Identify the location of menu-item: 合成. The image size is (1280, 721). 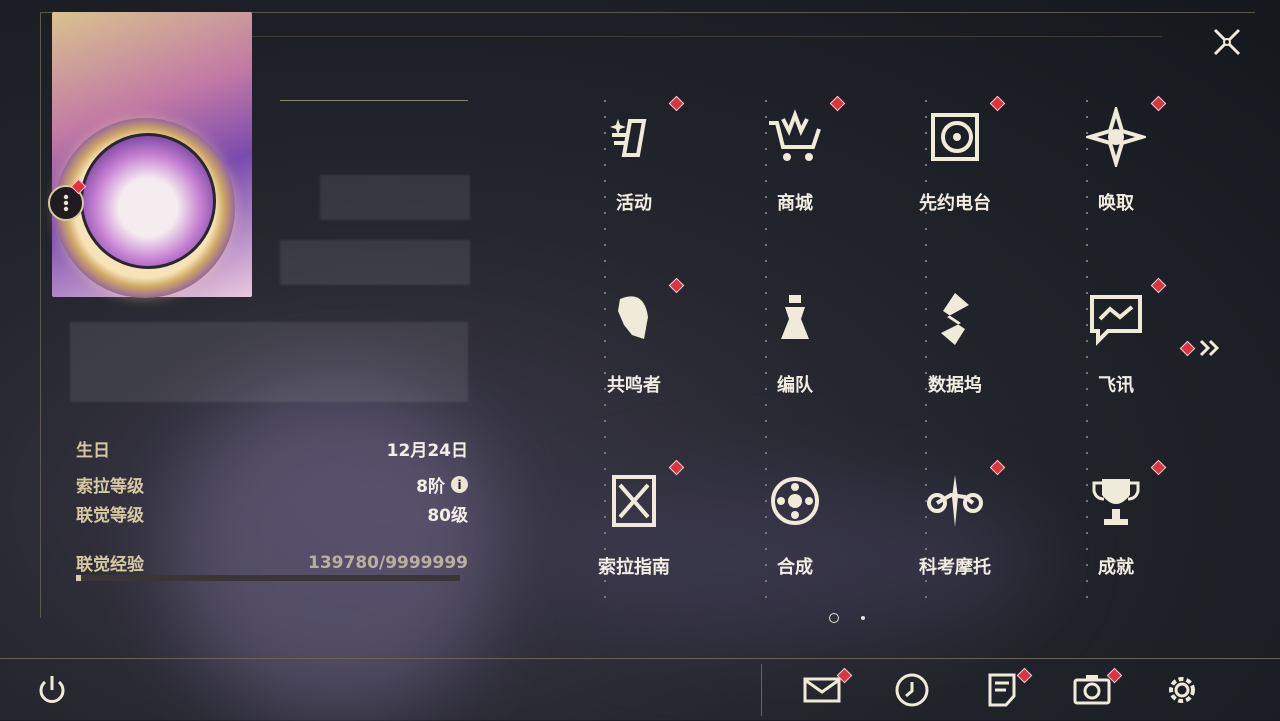
(795, 534).